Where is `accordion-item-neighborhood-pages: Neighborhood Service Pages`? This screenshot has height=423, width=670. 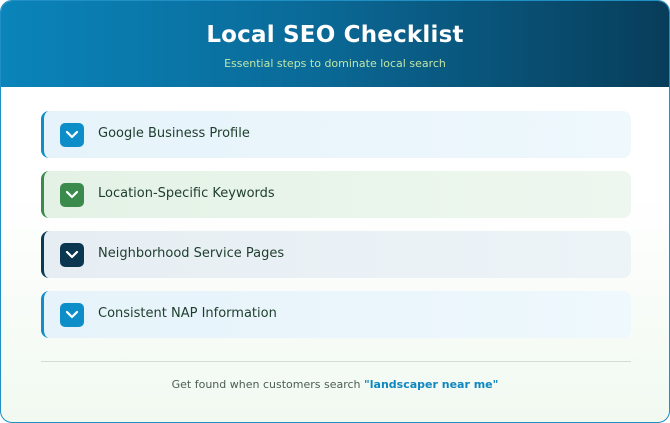
accordion-item-neighborhood-pages: Neighborhood Service Pages is located at coordinates (336, 254).